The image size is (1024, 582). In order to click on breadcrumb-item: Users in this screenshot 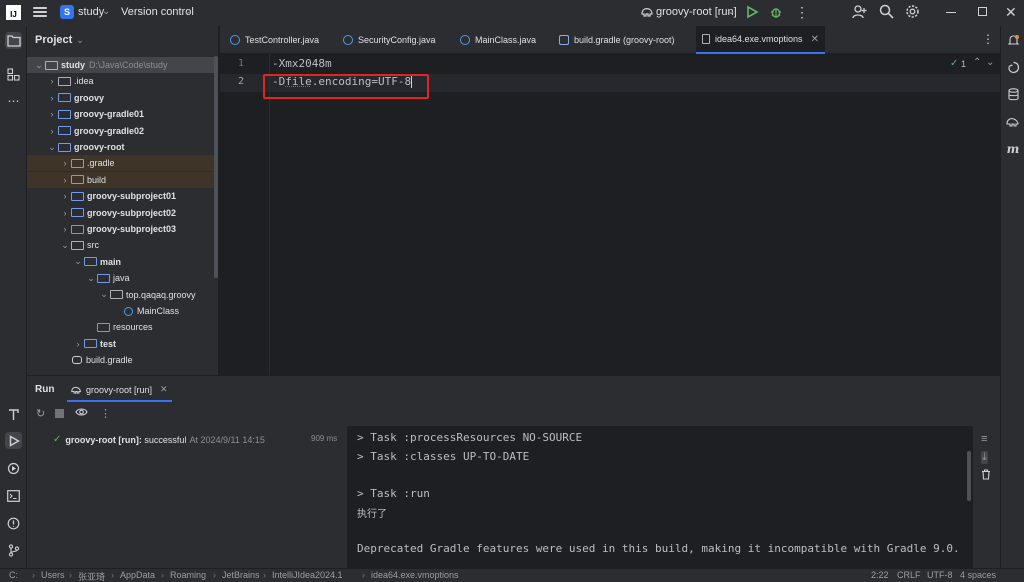, I will do `click(53, 575)`.